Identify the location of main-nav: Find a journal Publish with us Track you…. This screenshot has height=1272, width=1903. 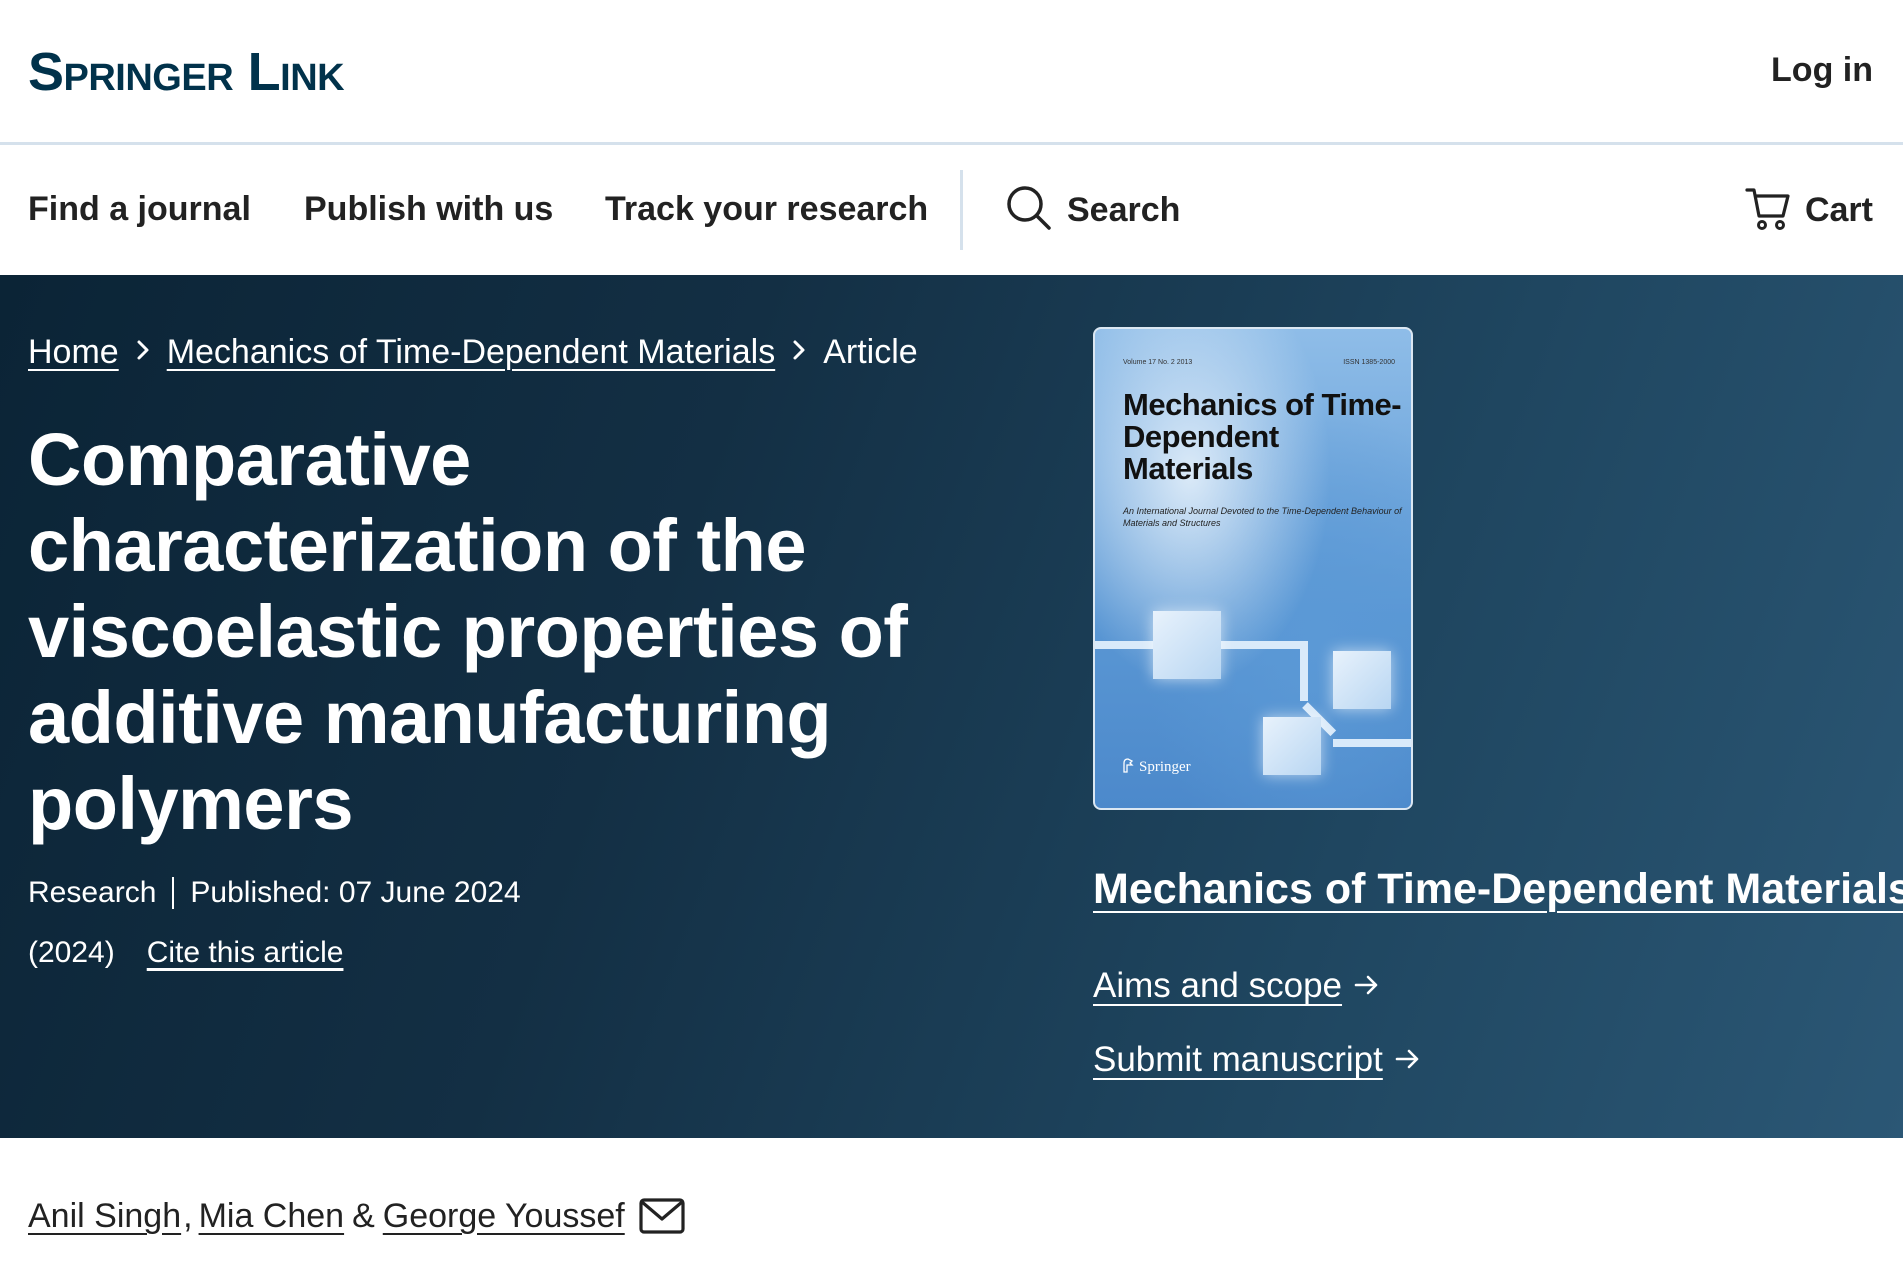
(951, 211).